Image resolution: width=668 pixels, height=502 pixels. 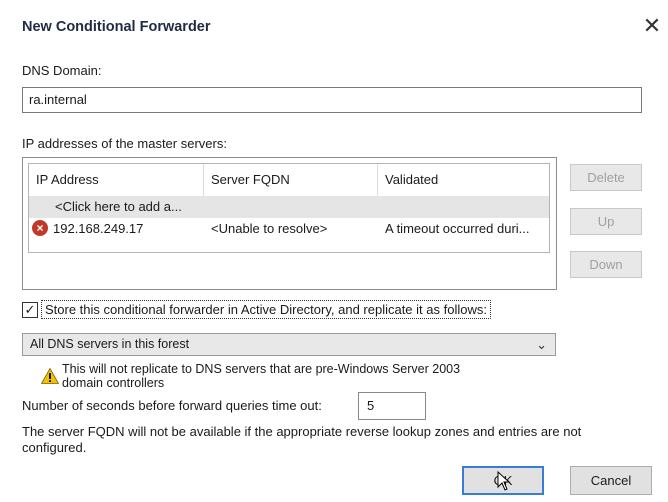 What do you see at coordinates (463, 180) in the screenshot?
I see `column-header-validated: Validated` at bounding box center [463, 180].